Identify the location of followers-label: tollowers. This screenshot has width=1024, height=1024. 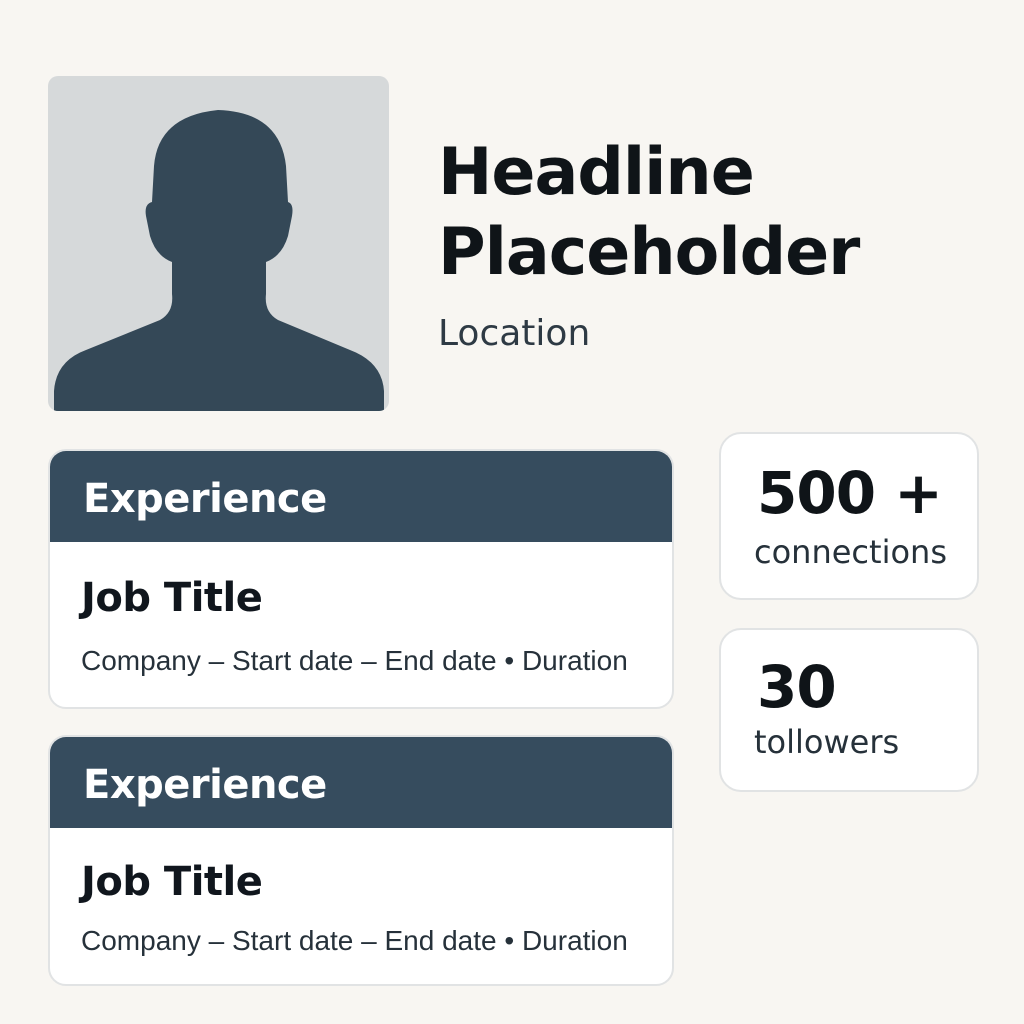
(827, 742).